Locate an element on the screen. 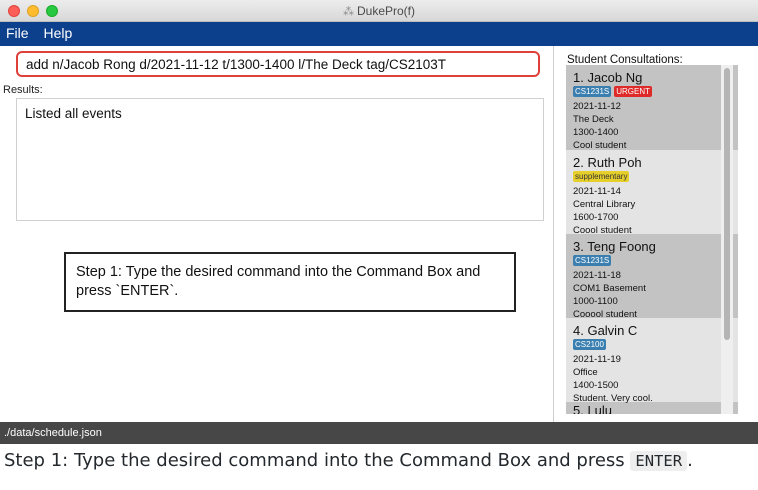  card-tags: supplementary is located at coordinates (652, 177).